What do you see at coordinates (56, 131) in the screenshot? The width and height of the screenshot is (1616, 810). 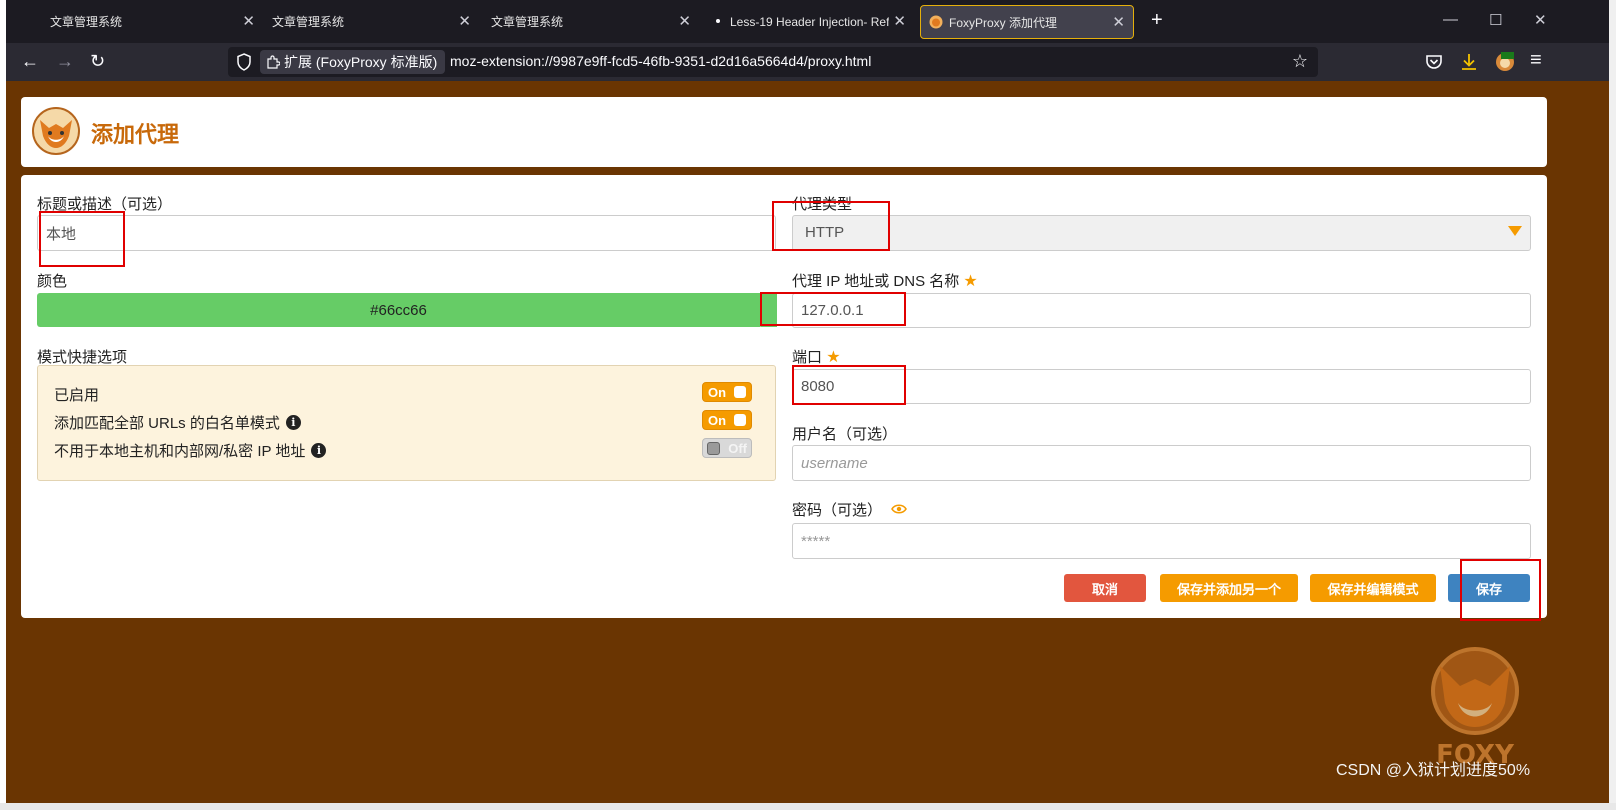 I see `foxyproxy-logo-icon` at bounding box center [56, 131].